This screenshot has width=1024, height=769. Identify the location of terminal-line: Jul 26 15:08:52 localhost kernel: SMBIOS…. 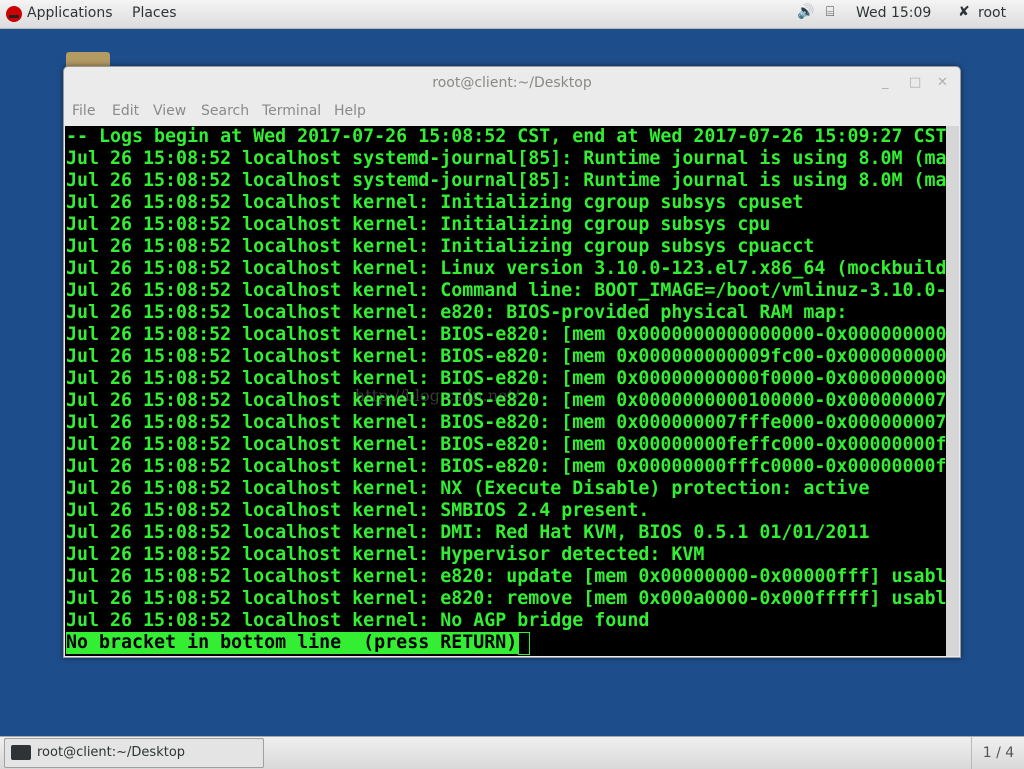
(358, 510).